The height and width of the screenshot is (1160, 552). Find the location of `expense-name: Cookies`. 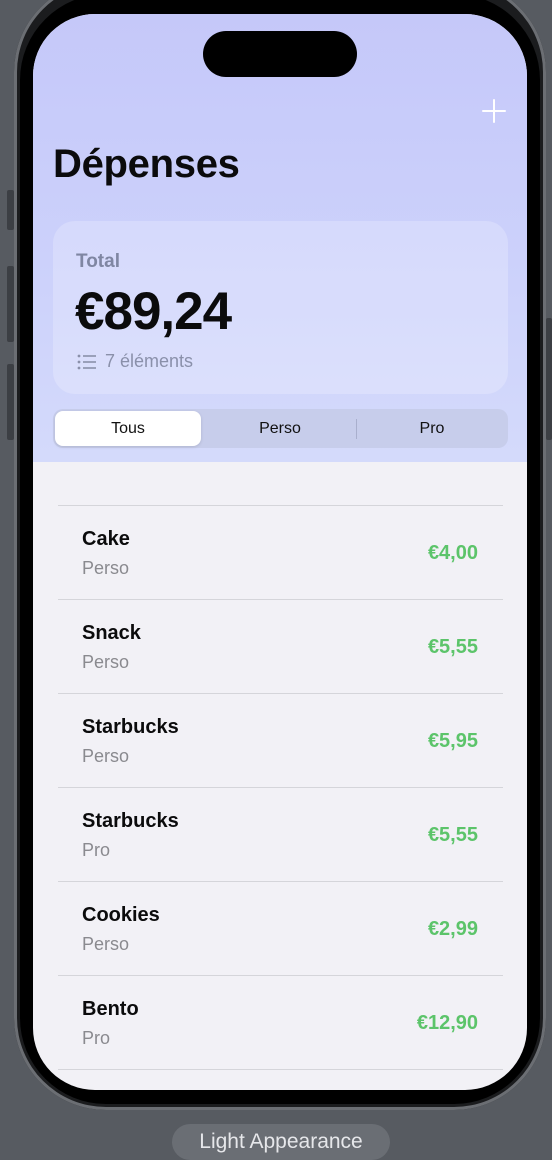

expense-name: Cookies is located at coordinates (121, 915).